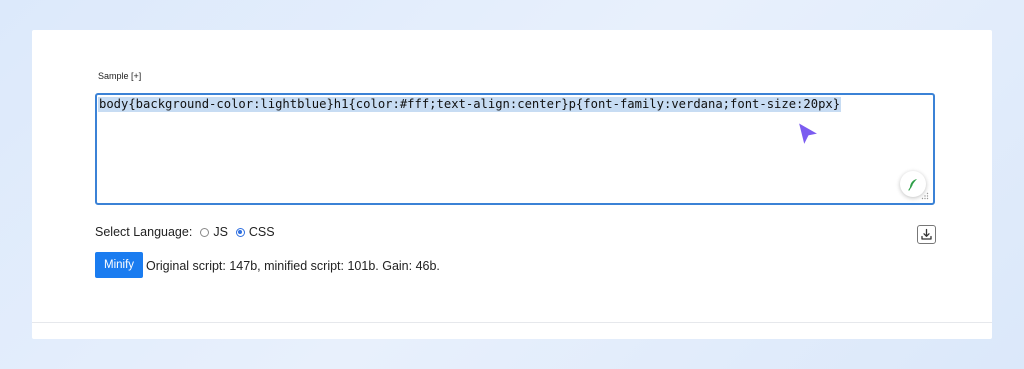  Describe the element at coordinates (240, 232) in the screenshot. I see `radio-css` at that location.